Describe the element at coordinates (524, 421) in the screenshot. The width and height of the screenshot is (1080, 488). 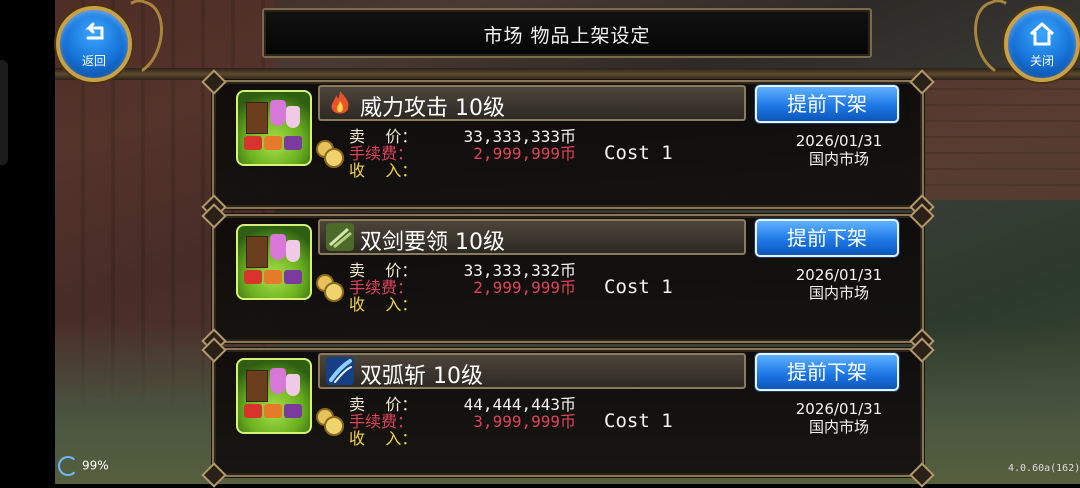
I see `fee-value: 3,999,999币` at that location.